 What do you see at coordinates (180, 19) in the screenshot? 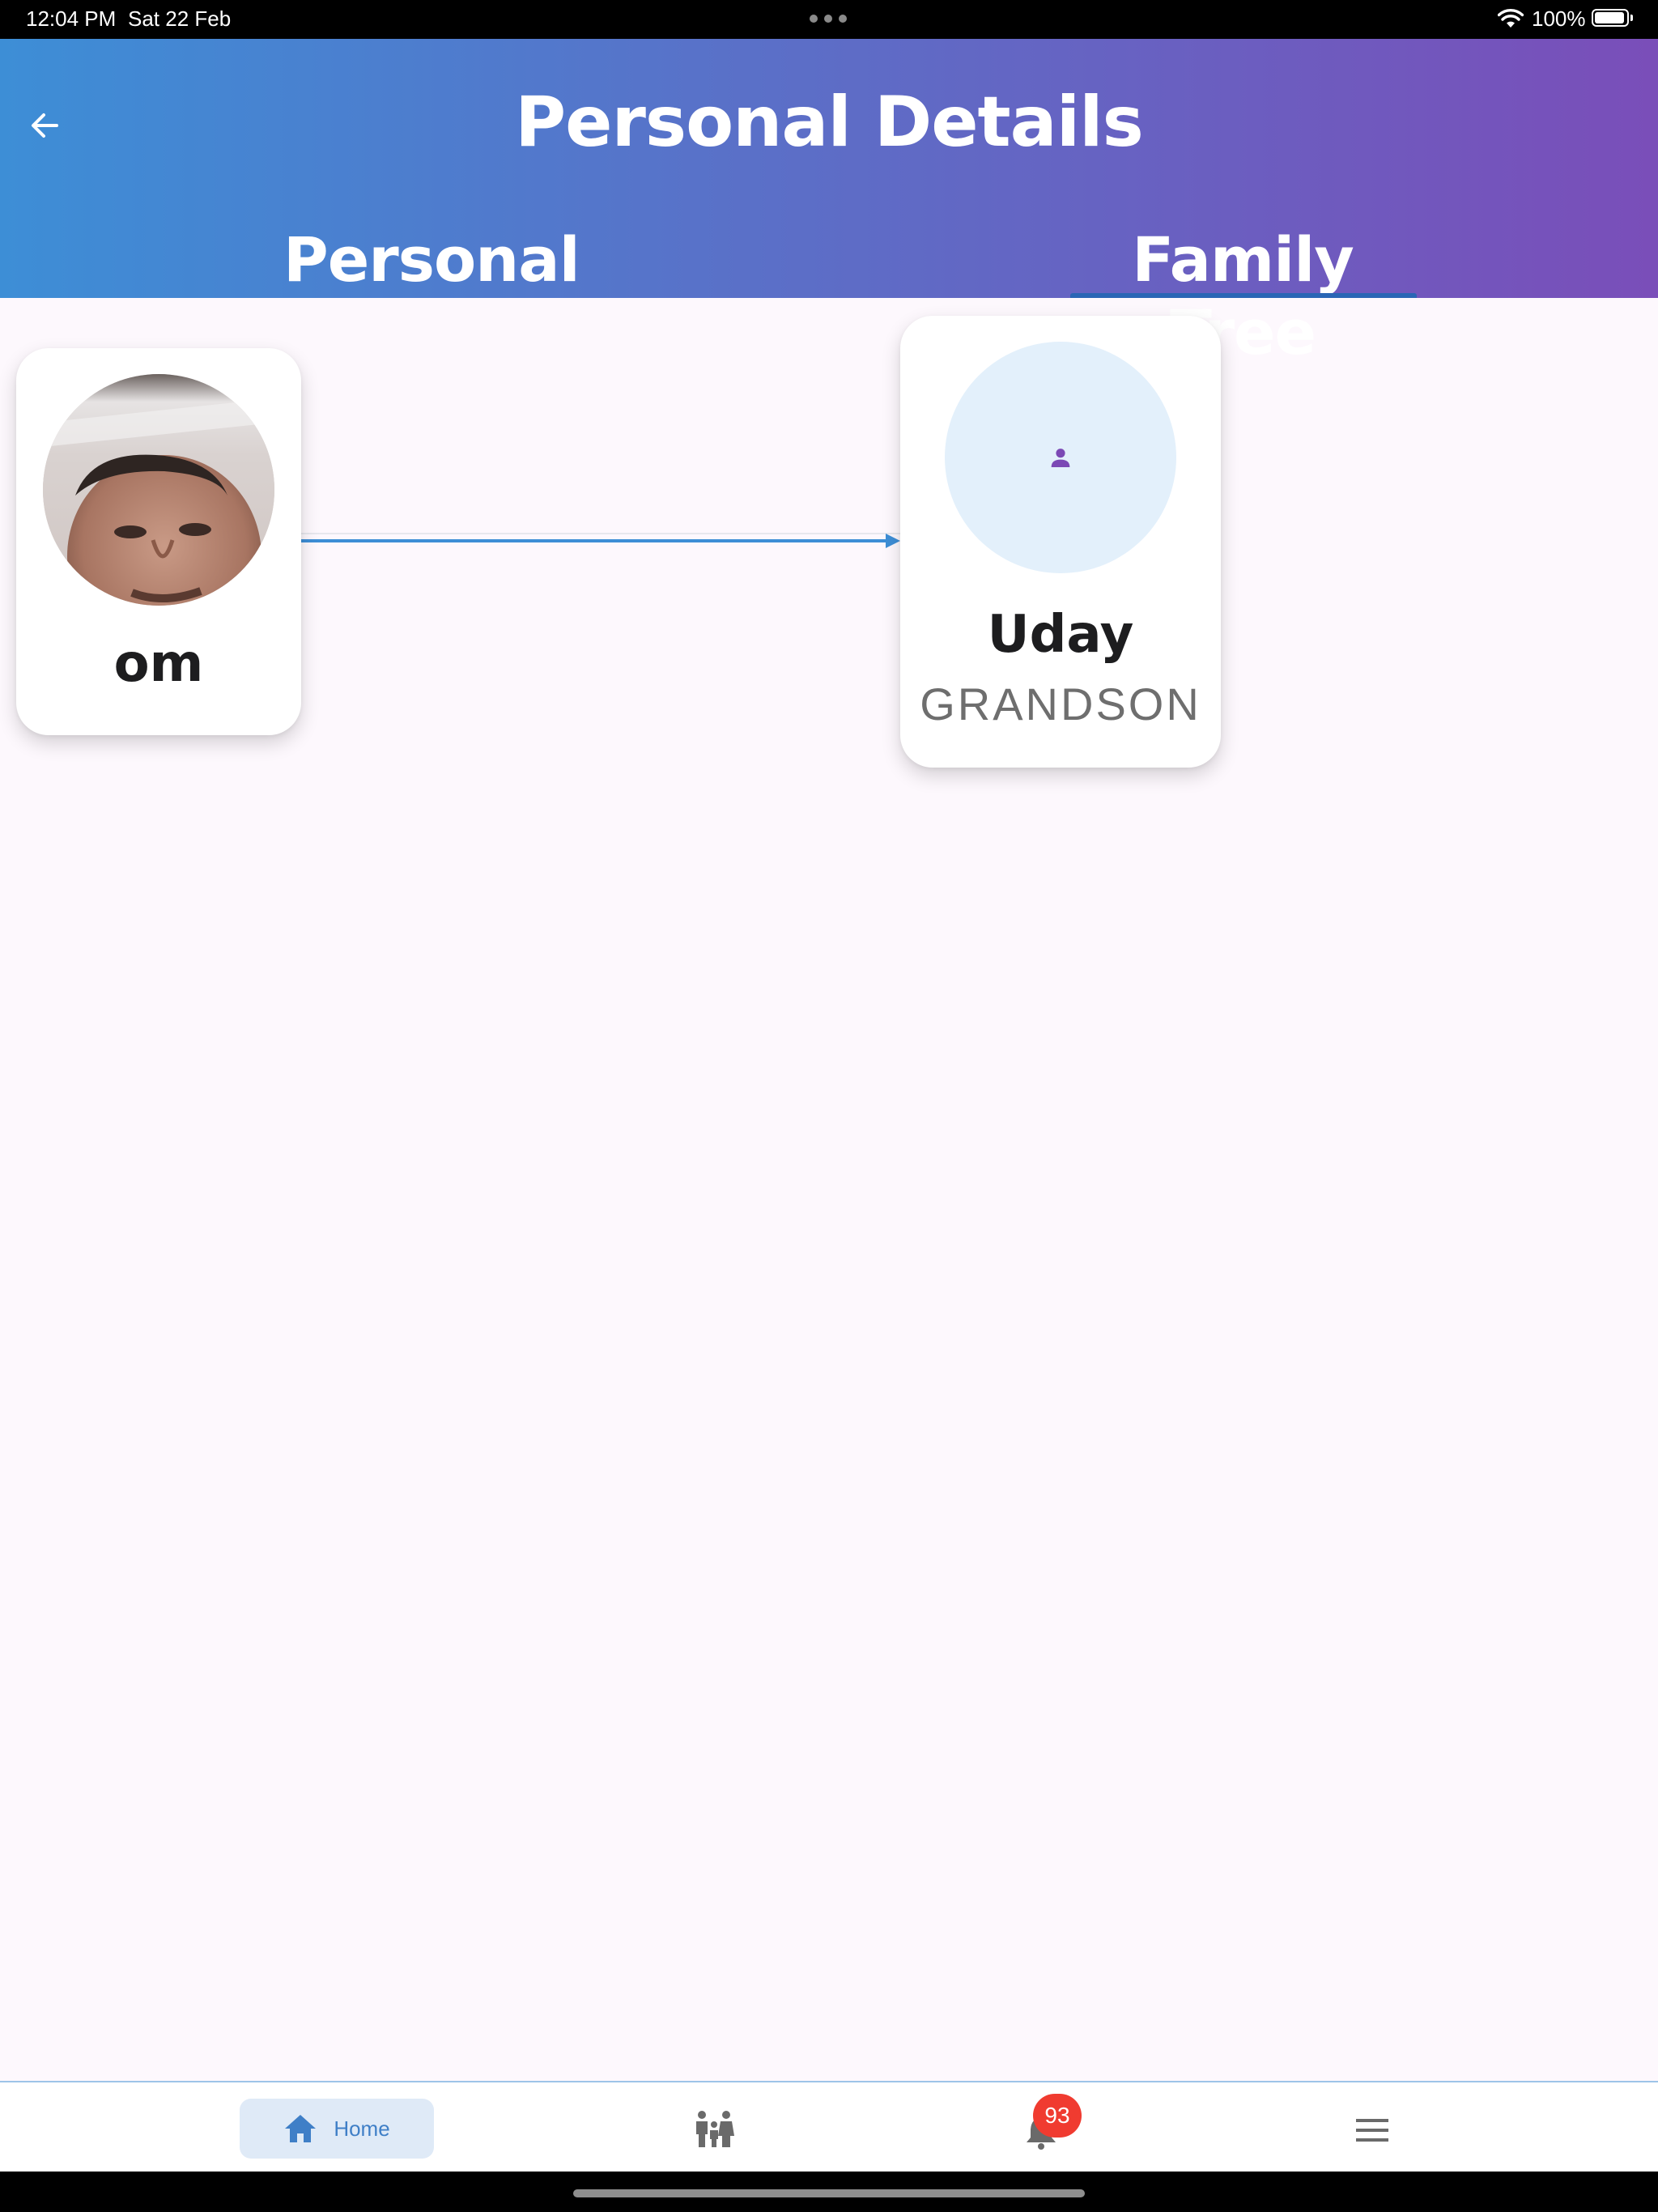
I see `status-date: Sat 22 Feb` at bounding box center [180, 19].